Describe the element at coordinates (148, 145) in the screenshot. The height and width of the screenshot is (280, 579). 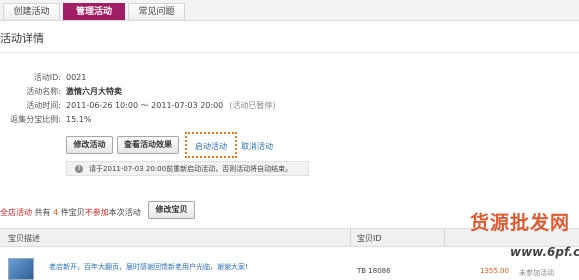
I see `view-effect-button: 查看活动效果` at that location.